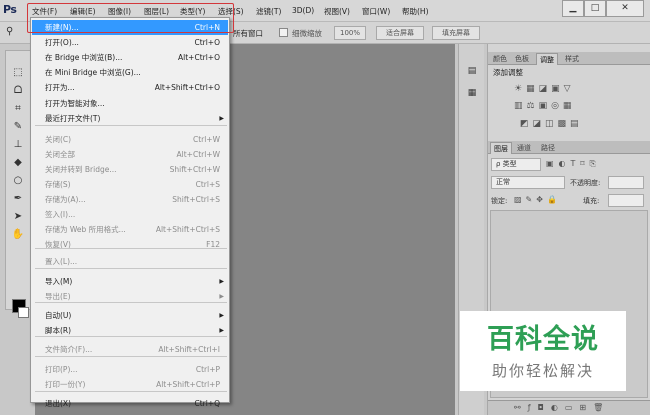  I want to click on tab-swatches: 色板, so click(522, 59).